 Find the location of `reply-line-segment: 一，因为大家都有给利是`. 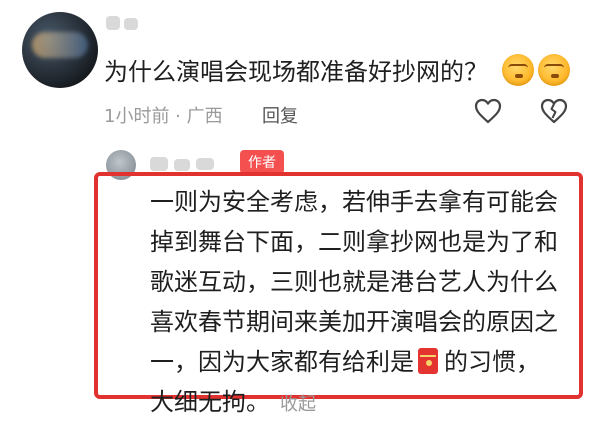

reply-line-segment: 一，因为大家都有给利是 is located at coordinates (282, 362).